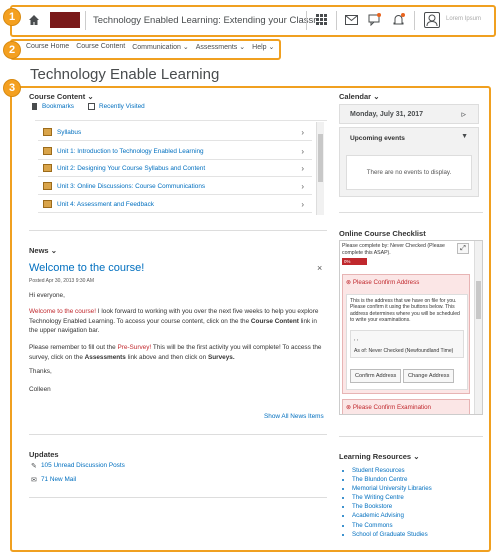 The image size is (500, 556). Describe the element at coordinates (354, 264) in the screenshot. I see `progress-bar: 0% Complete` at that location.